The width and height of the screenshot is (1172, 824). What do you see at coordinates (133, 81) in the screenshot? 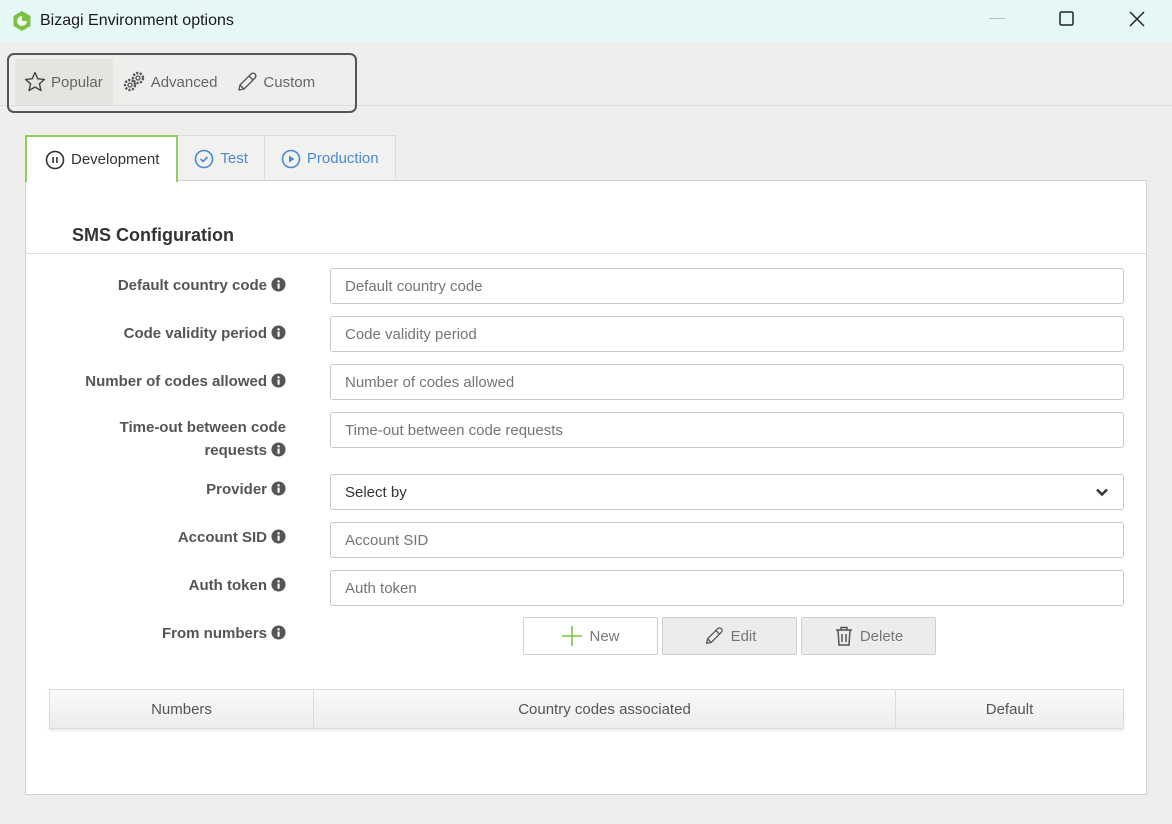
I see `gears-icon` at bounding box center [133, 81].